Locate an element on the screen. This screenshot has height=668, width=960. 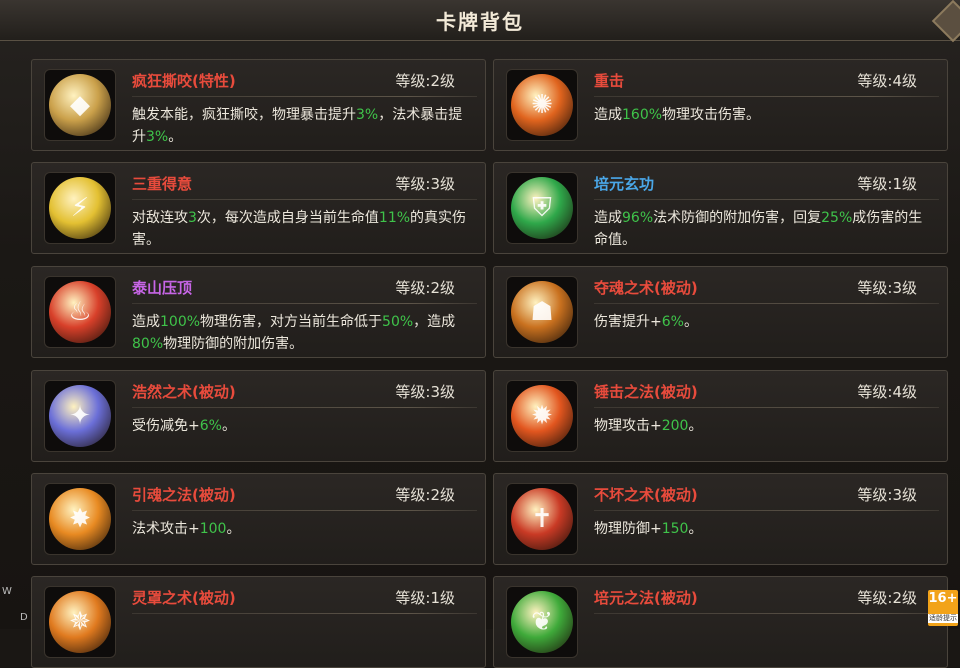
cross-shield-icon: ✝ is located at coordinates (542, 519).